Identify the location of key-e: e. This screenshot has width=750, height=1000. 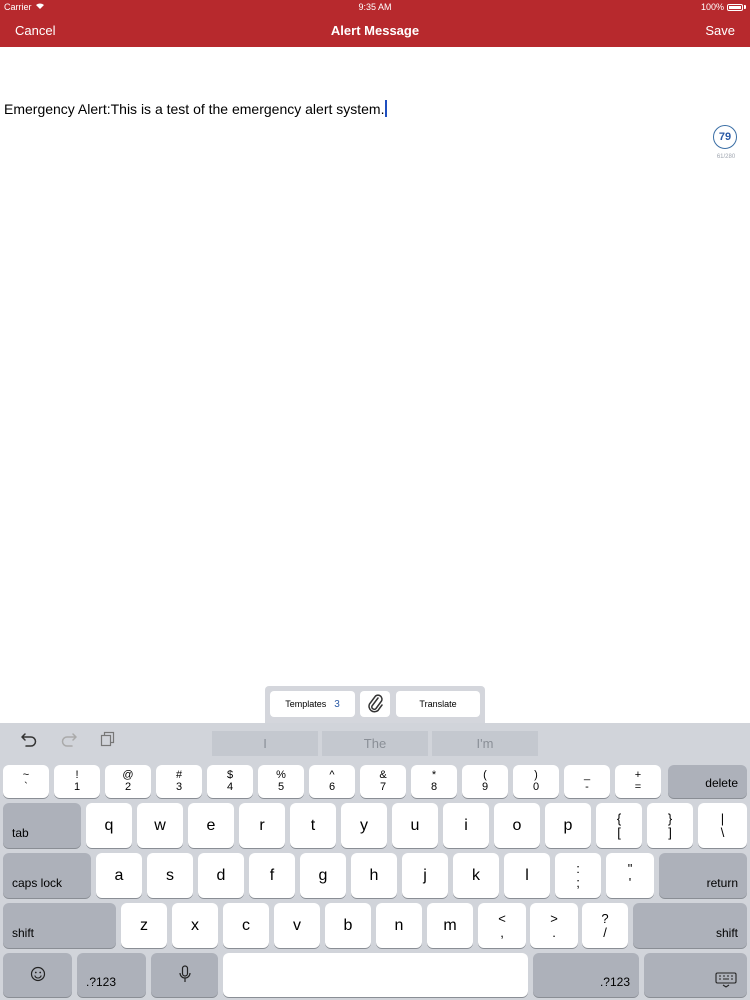
(211, 825).